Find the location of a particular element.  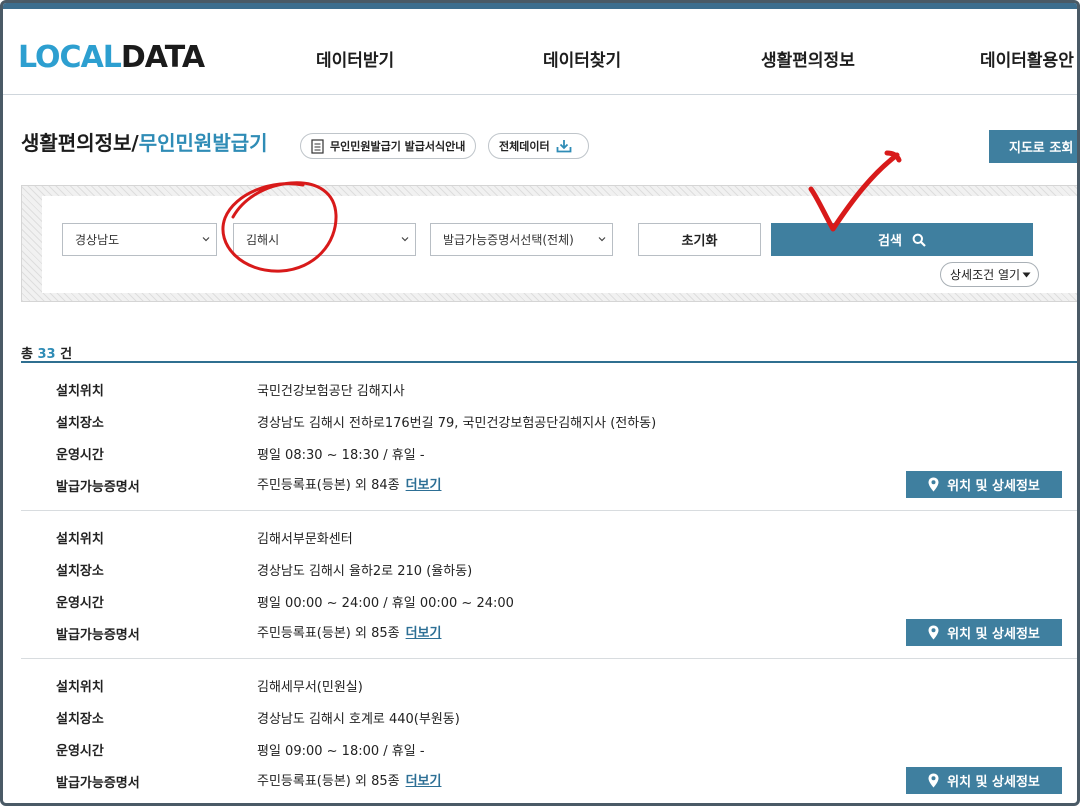

value-location: 김해서부문화센터 is located at coordinates (305, 539).